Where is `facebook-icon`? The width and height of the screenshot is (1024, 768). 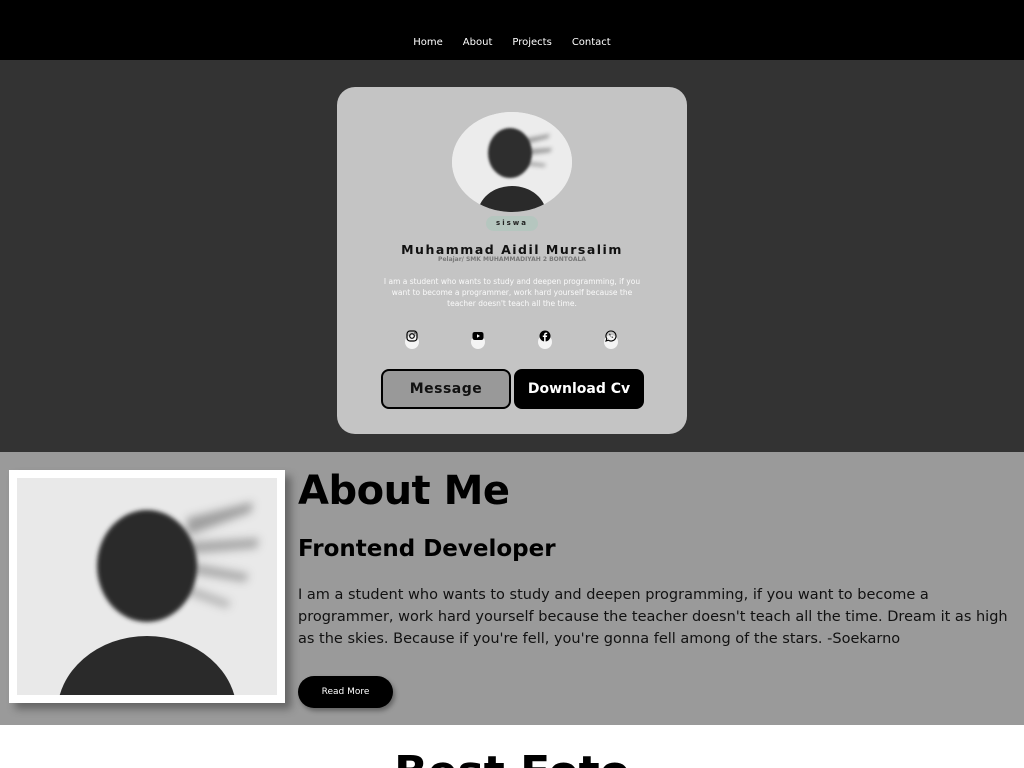
facebook-icon is located at coordinates (545, 336).